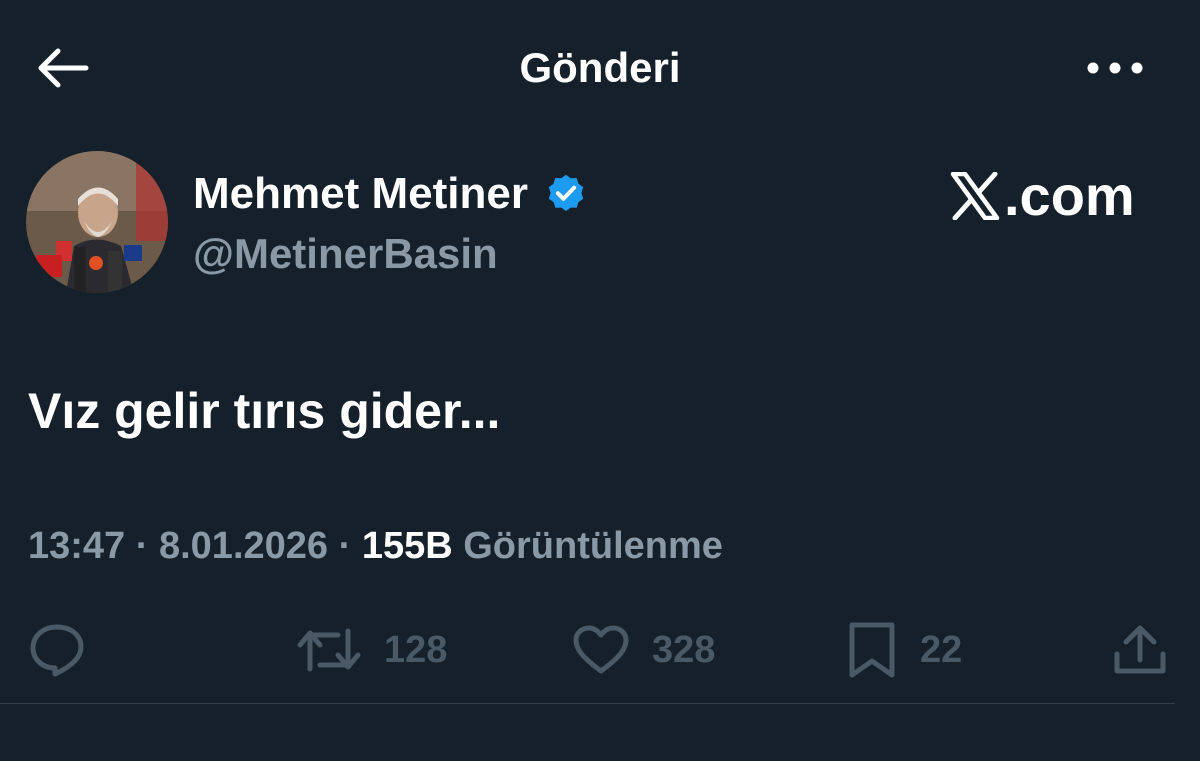 The width and height of the screenshot is (1200, 761). I want to click on reply-icon, so click(57, 650).